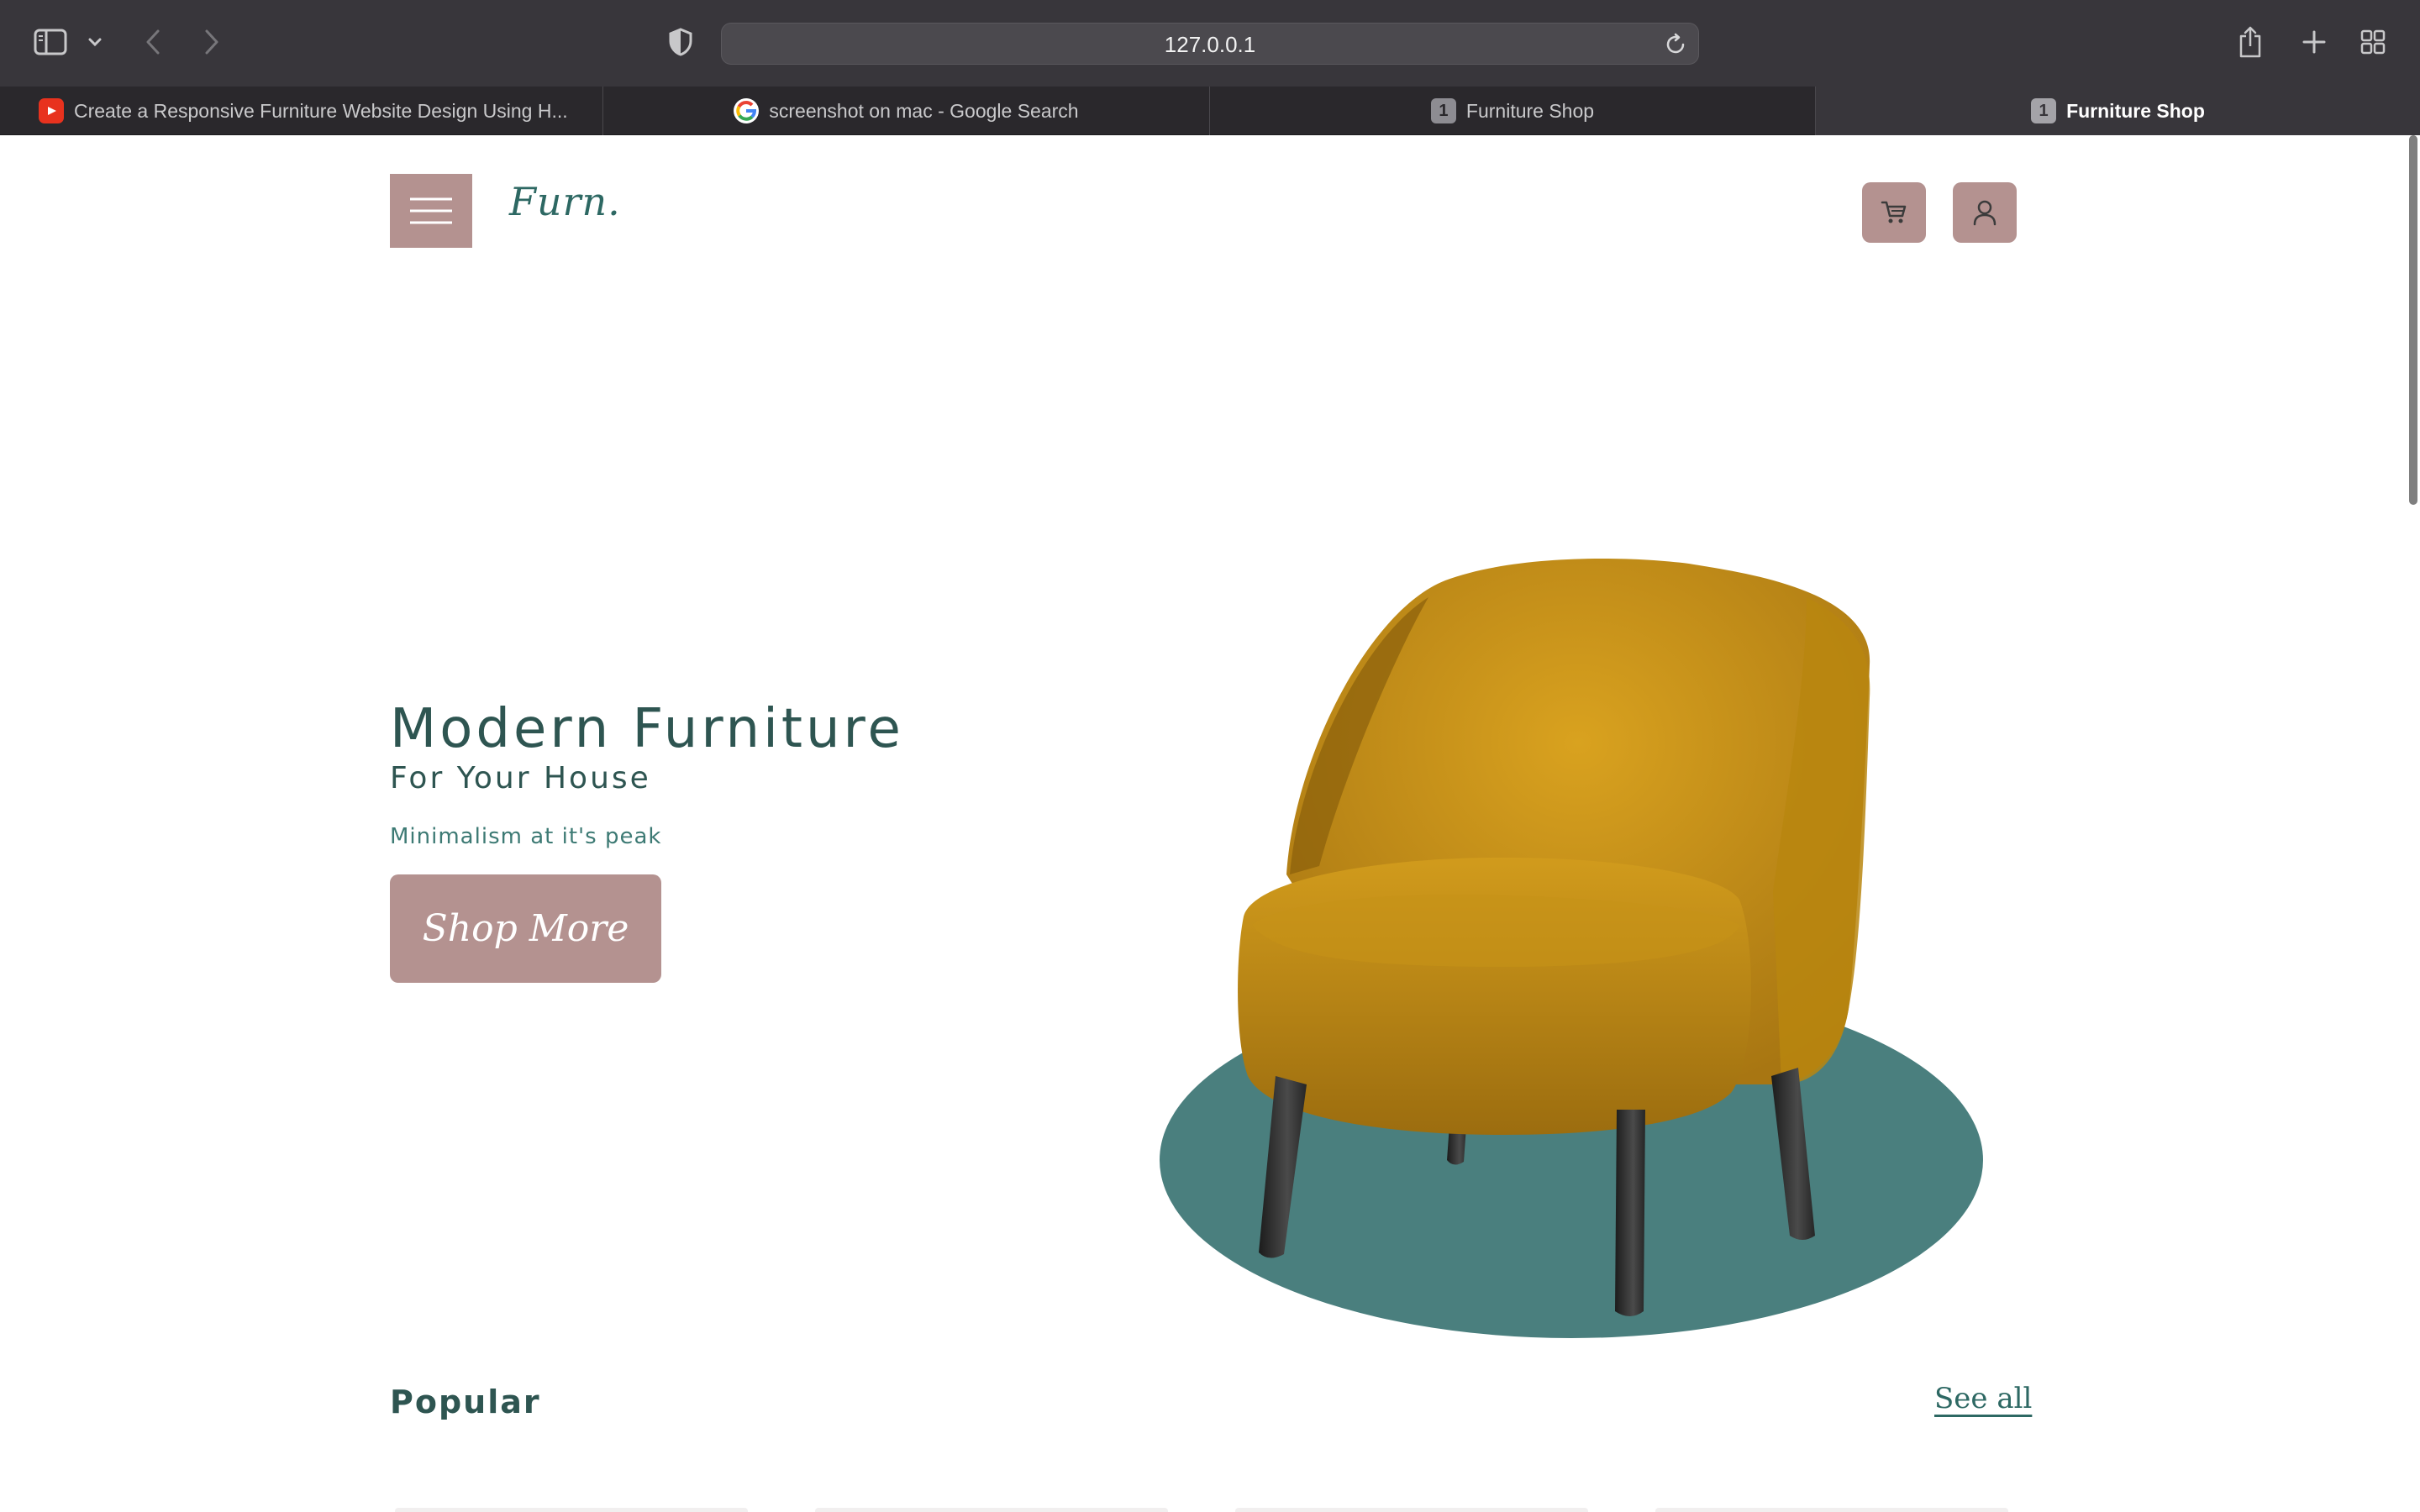 The image size is (2420, 1512). I want to click on back-arrow-icon, so click(153, 42).